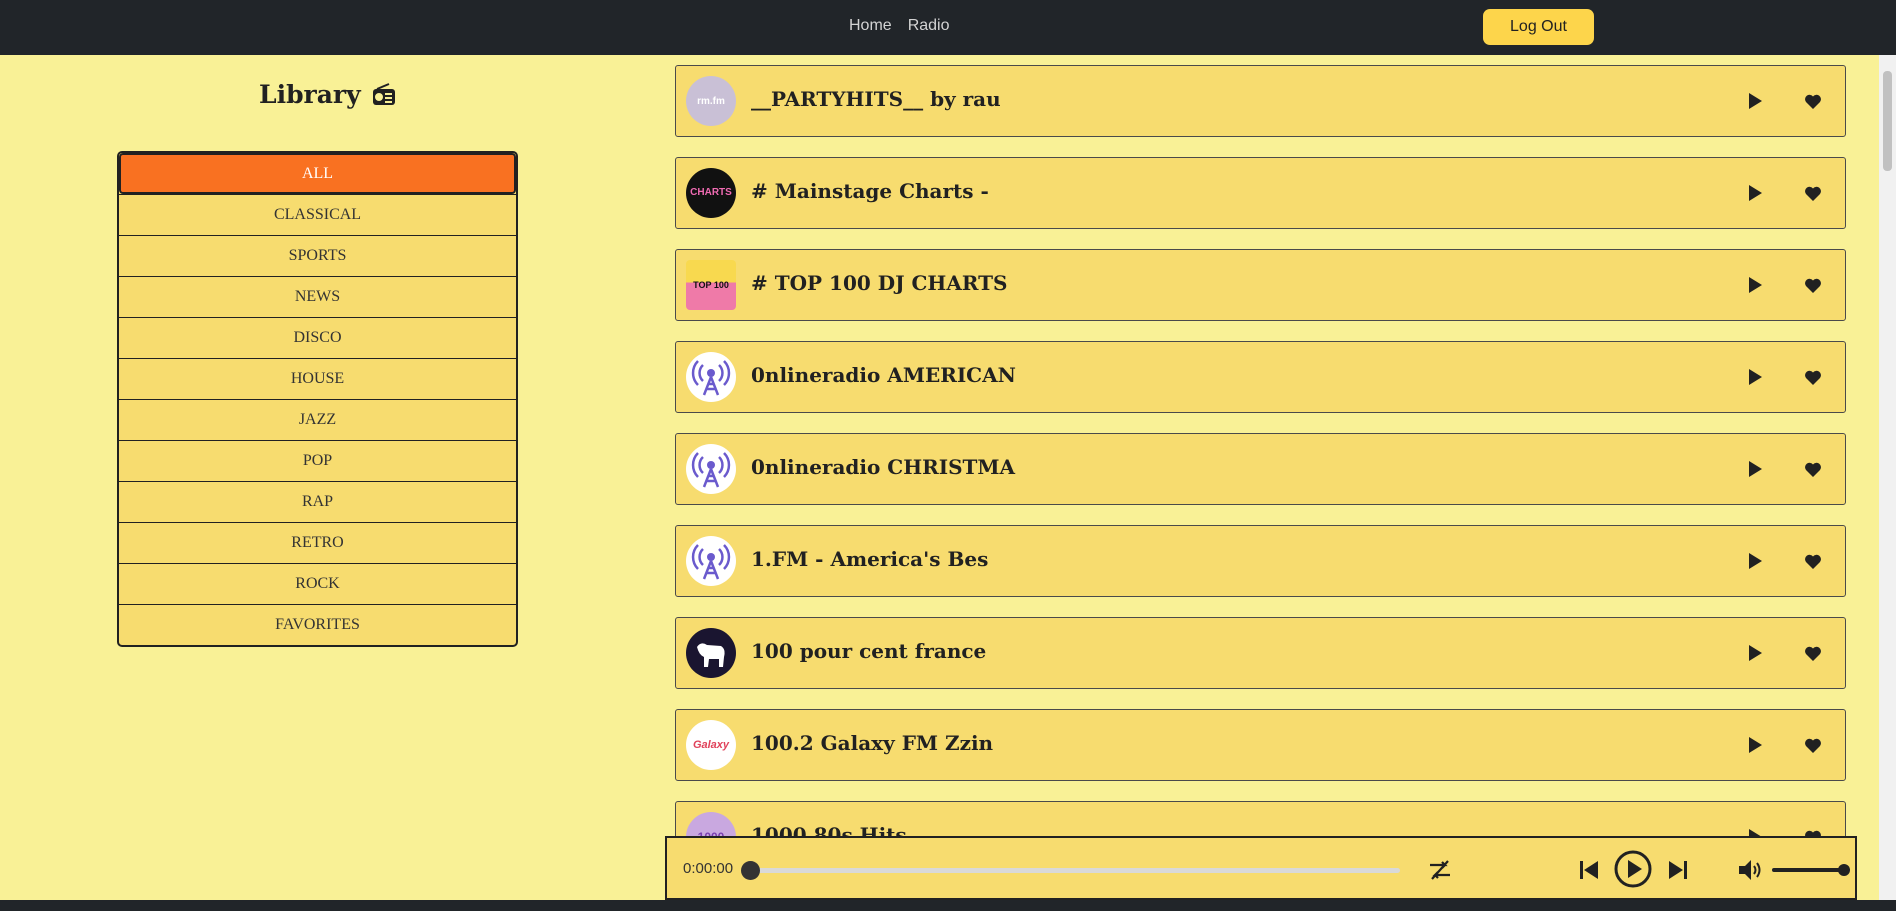 The width and height of the screenshot is (1896, 911). Describe the element at coordinates (1260, 285) in the screenshot. I see `station-card: TOP 100 # TOP 100 DJ CHARTS` at that location.